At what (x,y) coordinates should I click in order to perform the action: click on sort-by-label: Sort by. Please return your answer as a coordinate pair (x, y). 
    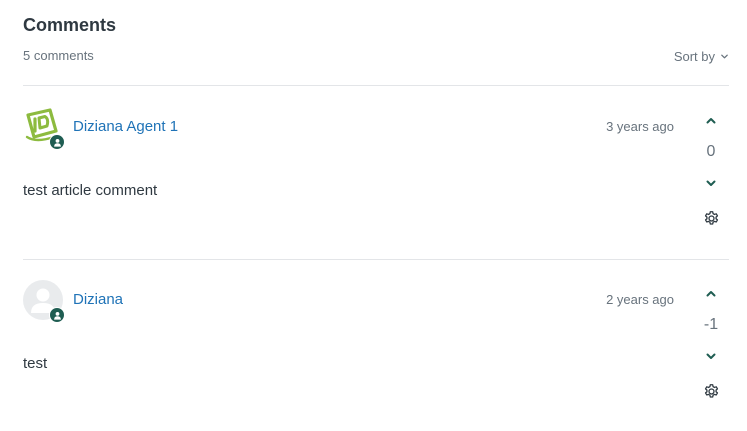
    Looking at the image, I should click on (694, 56).